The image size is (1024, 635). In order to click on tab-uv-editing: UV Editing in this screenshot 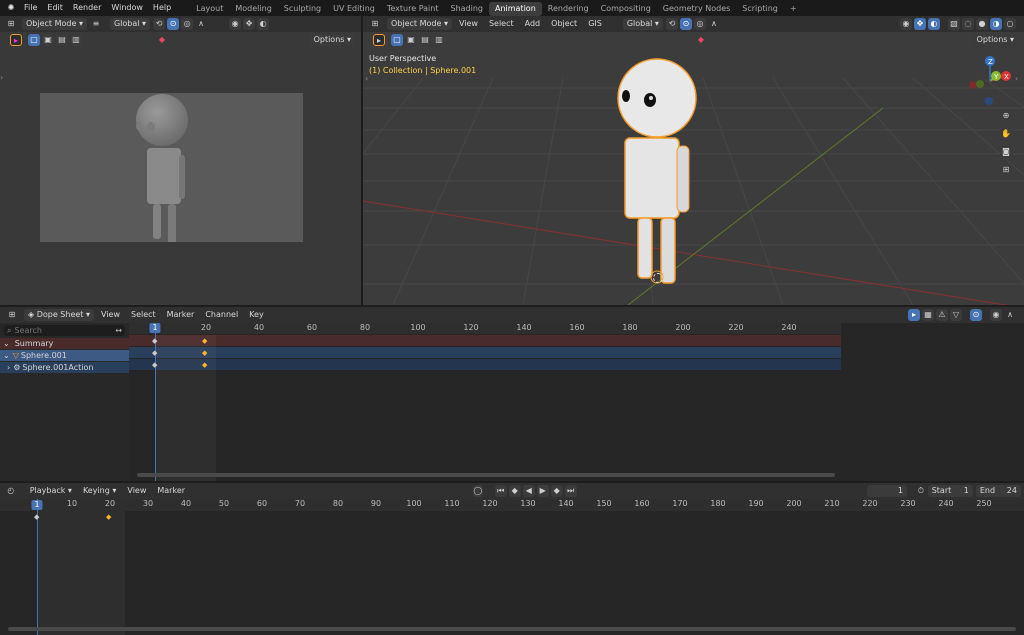, I will do `click(354, 9)`.